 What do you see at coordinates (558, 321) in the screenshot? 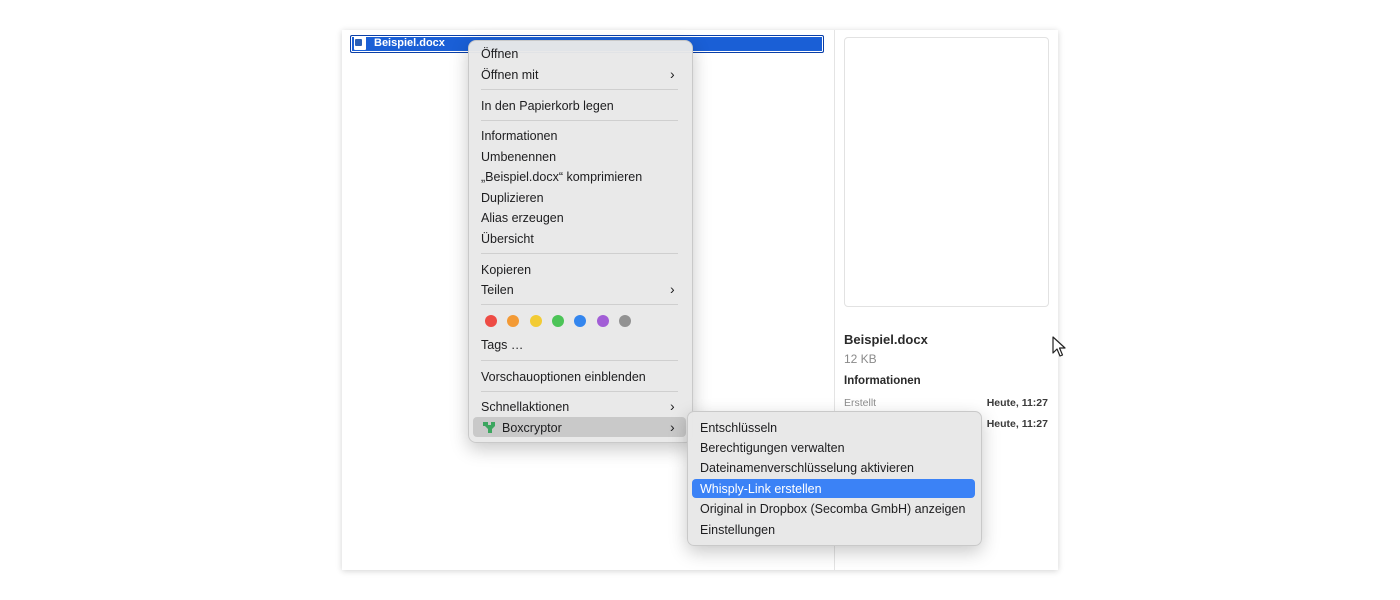
I see `tag-green-dot` at bounding box center [558, 321].